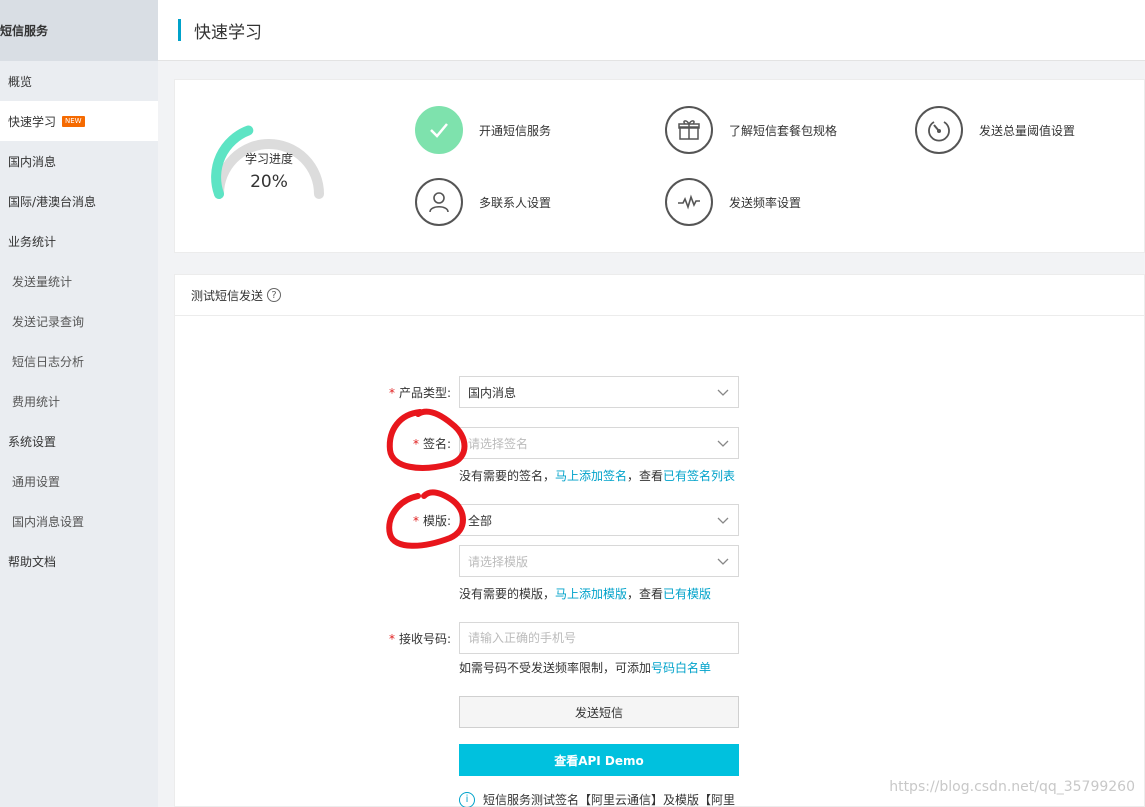  I want to click on title-accent-bar, so click(179, 30).